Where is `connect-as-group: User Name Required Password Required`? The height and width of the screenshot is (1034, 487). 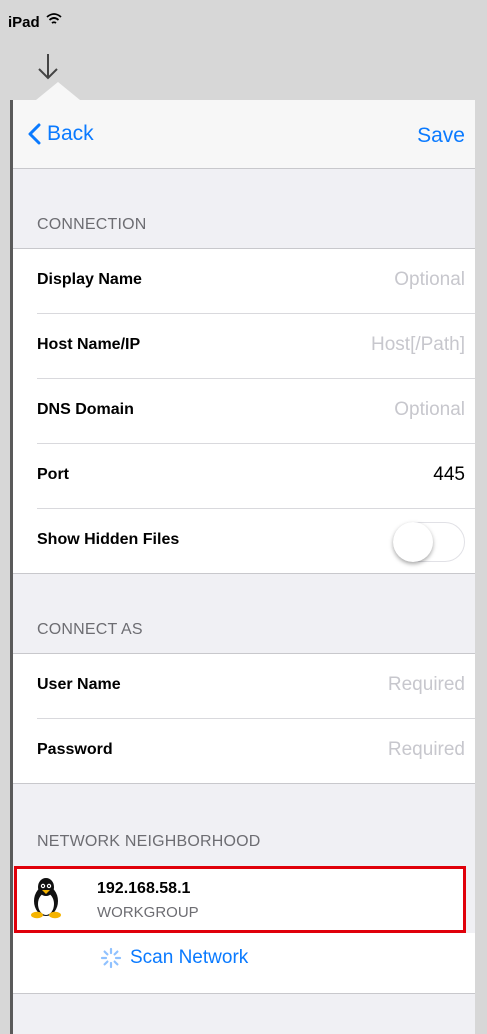 connect-as-group: User Name Required Password Required is located at coordinates (244, 718).